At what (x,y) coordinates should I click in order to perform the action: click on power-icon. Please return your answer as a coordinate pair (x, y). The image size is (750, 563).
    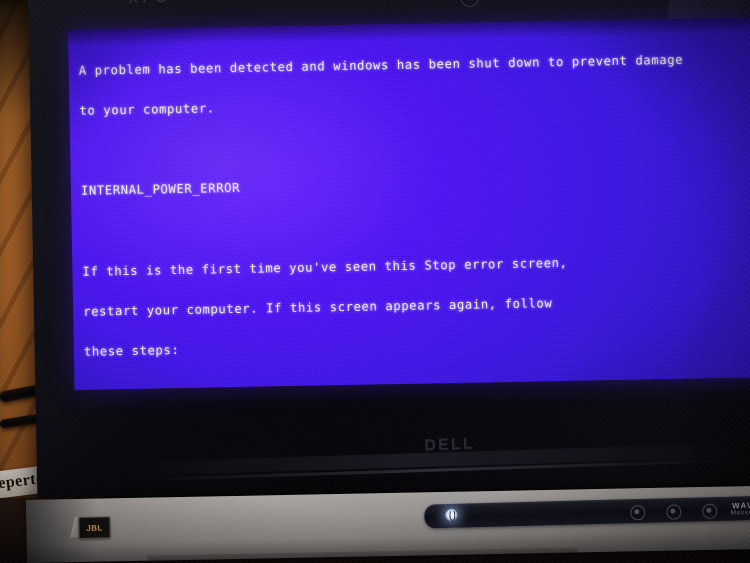
    Looking at the image, I should click on (452, 515).